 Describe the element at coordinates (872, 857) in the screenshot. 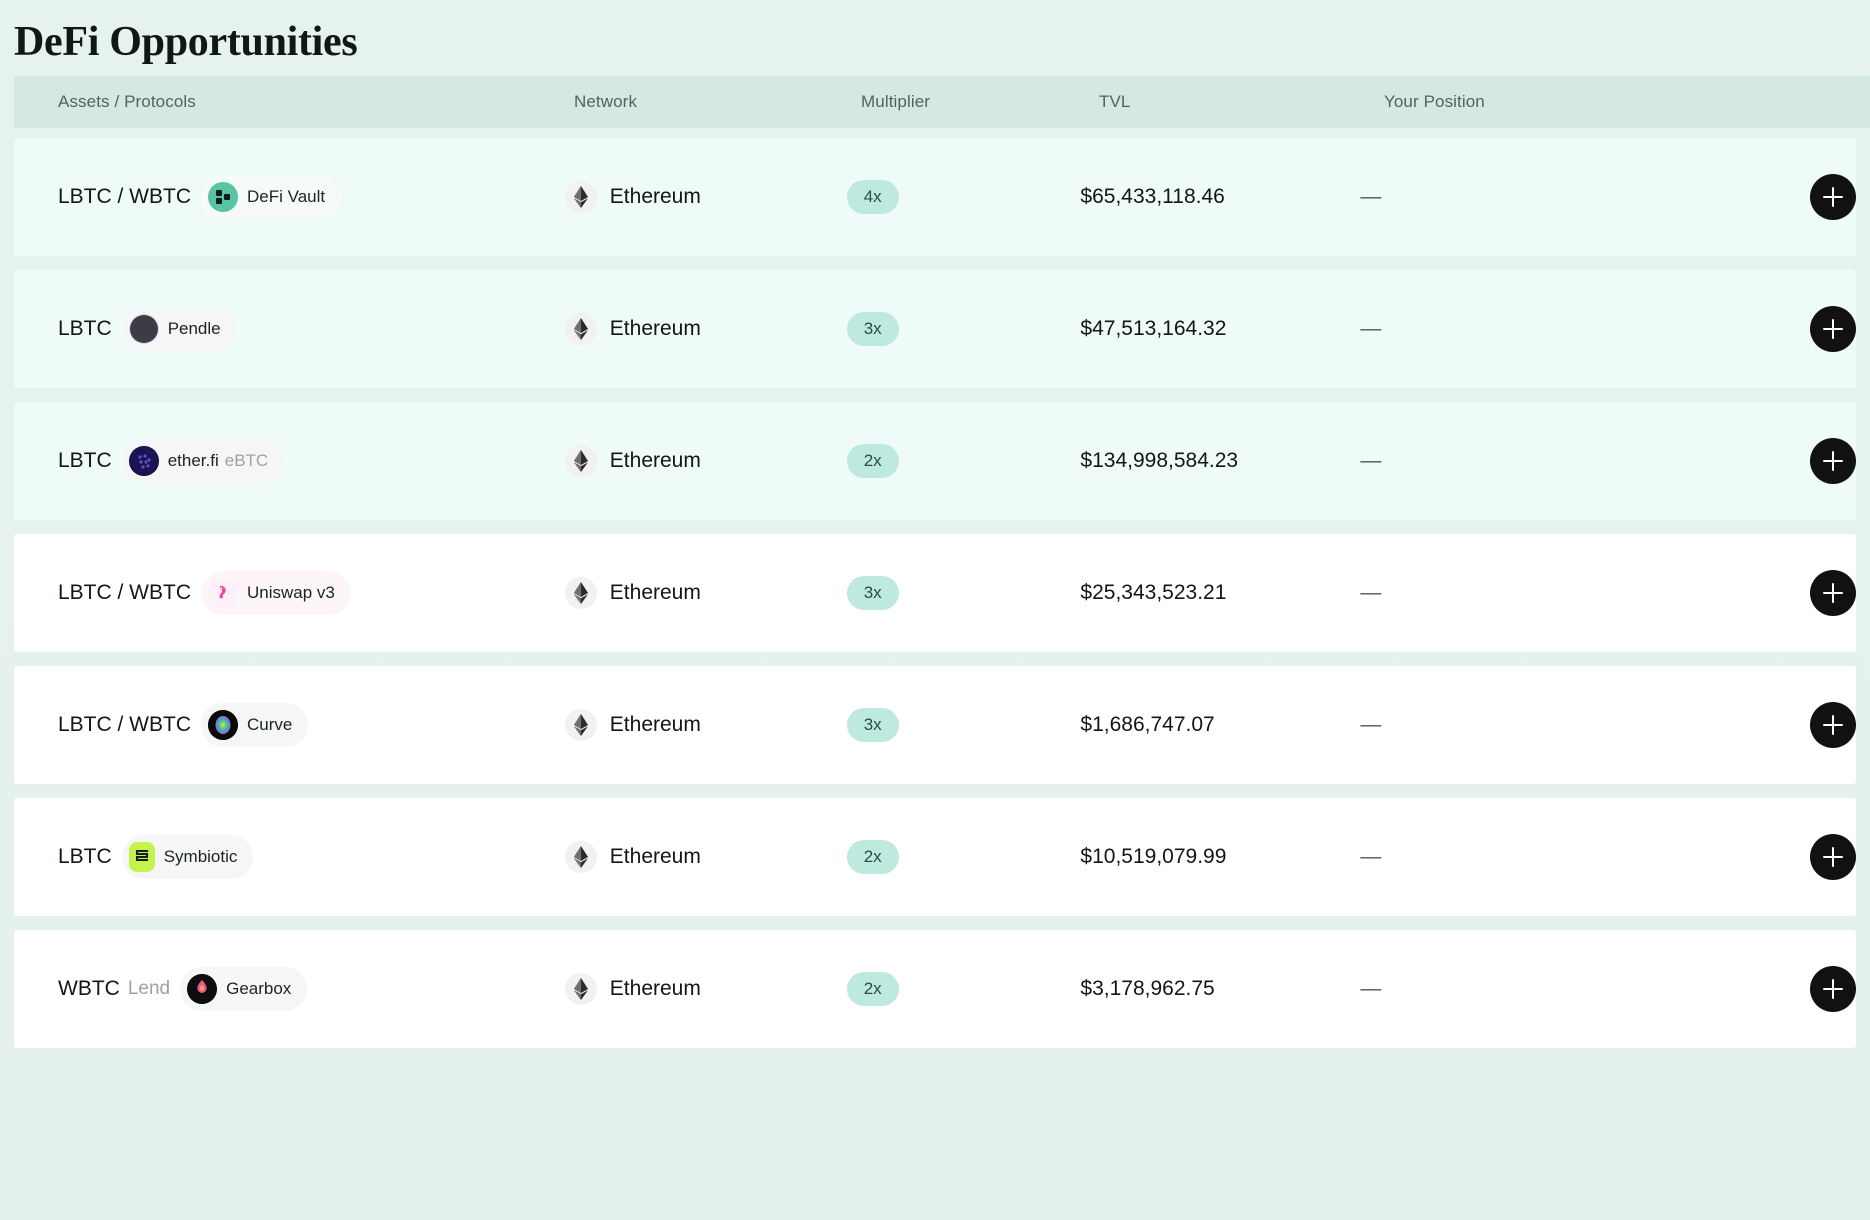

I see `multiplier-badge: 2x` at that location.